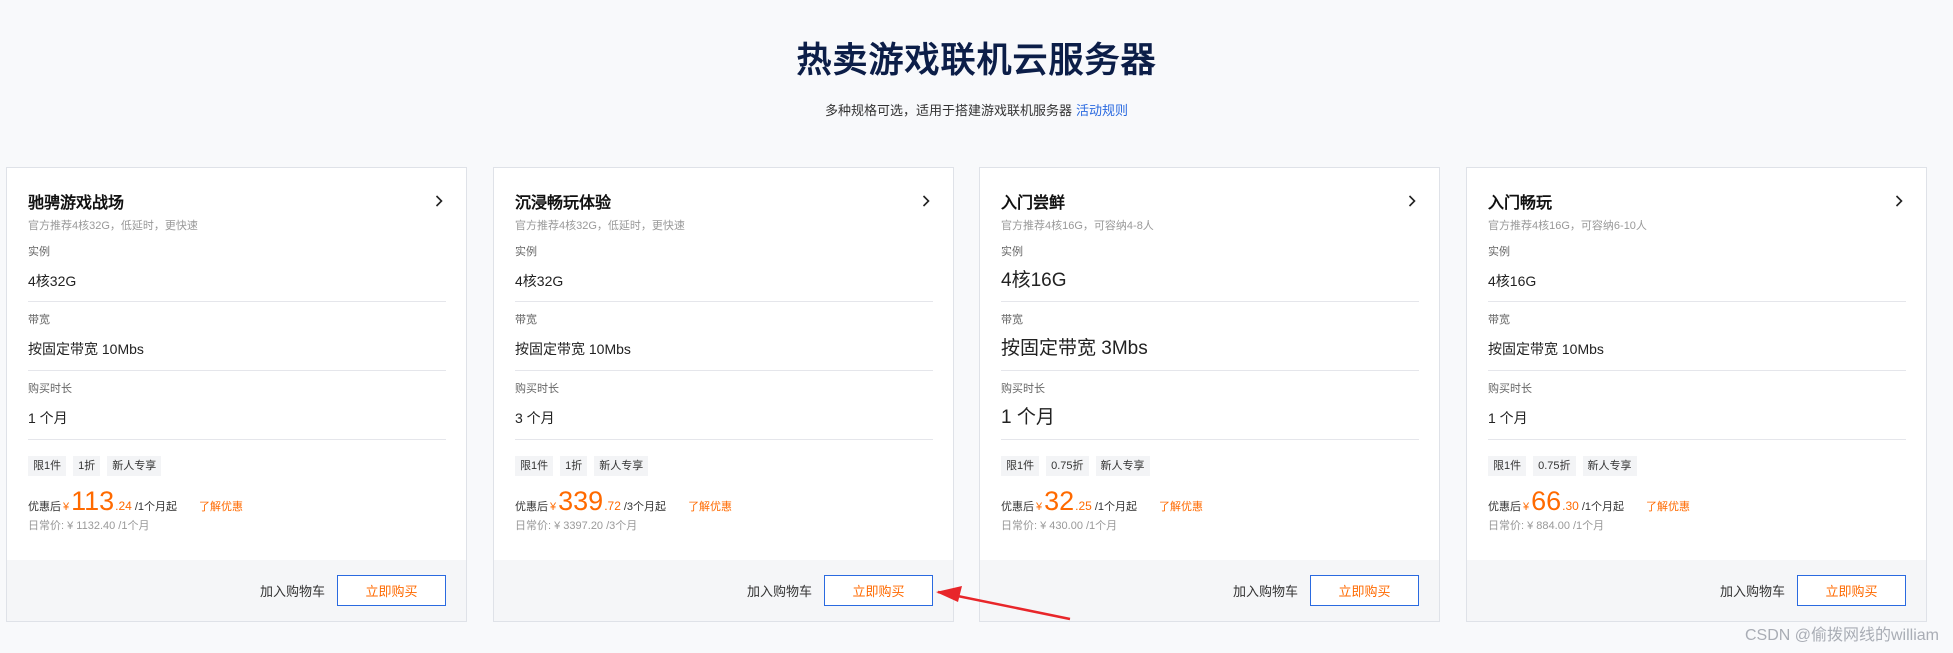 Image resolution: width=1953 pixels, height=653 pixels. Describe the element at coordinates (563, 203) in the screenshot. I see `card-title: 沉浸畅玩体验` at that location.